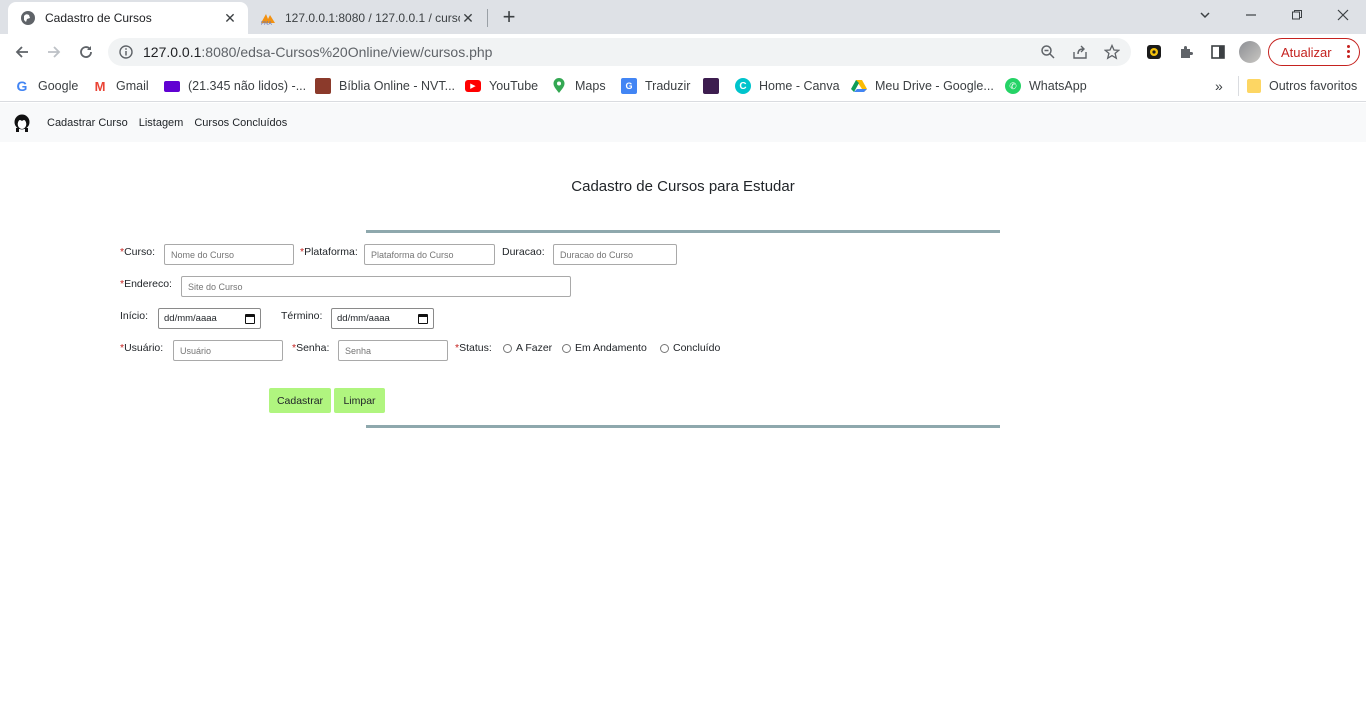 Image resolution: width=1366 pixels, height=720 pixels. Describe the element at coordinates (22, 123) in the screenshot. I see `logo-icon` at that location.